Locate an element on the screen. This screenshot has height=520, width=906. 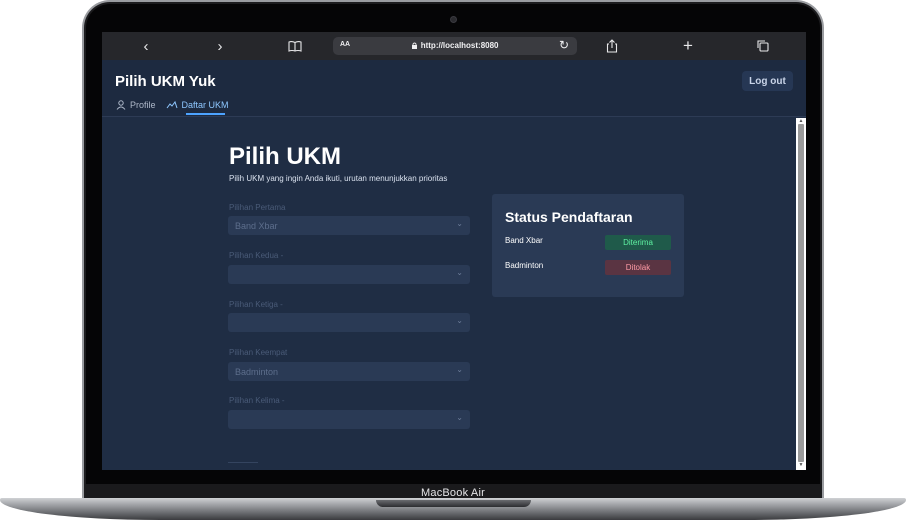
status-item-name: Badminton is located at coordinates (524, 265).